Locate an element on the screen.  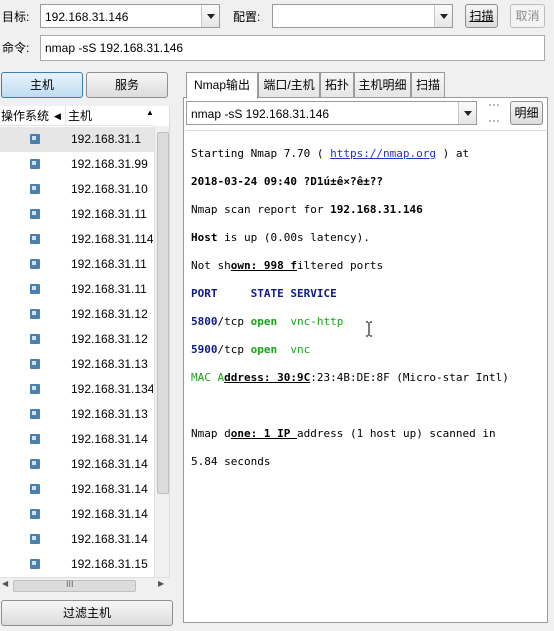
sort-up-arrow-icon: ▲ is located at coordinates (150, 112).